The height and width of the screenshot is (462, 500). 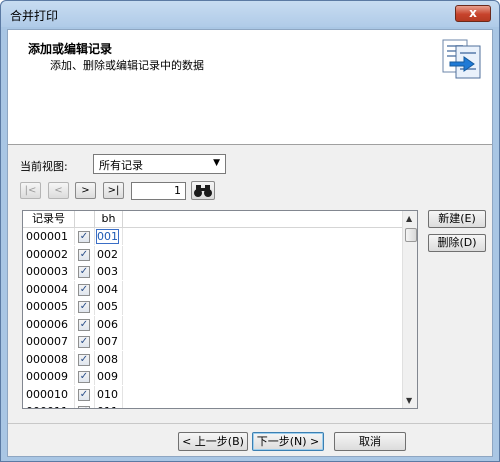 I want to click on column-header-include, so click(x=85, y=219).